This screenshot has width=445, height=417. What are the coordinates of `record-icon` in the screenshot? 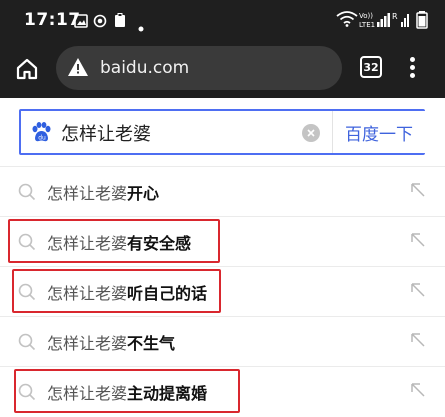 It's located at (100, 22).